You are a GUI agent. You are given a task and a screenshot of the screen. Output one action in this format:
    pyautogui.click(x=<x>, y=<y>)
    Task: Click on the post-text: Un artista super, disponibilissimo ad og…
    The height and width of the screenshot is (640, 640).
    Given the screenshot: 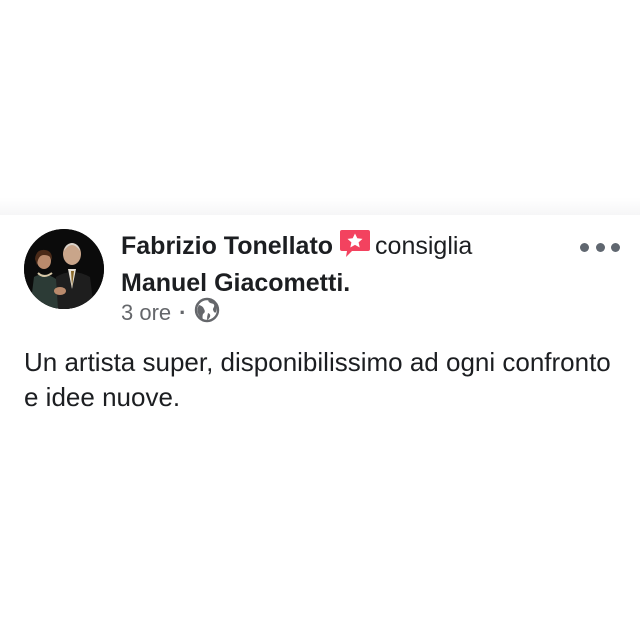 What is the action you would take?
    pyautogui.click(x=317, y=379)
    